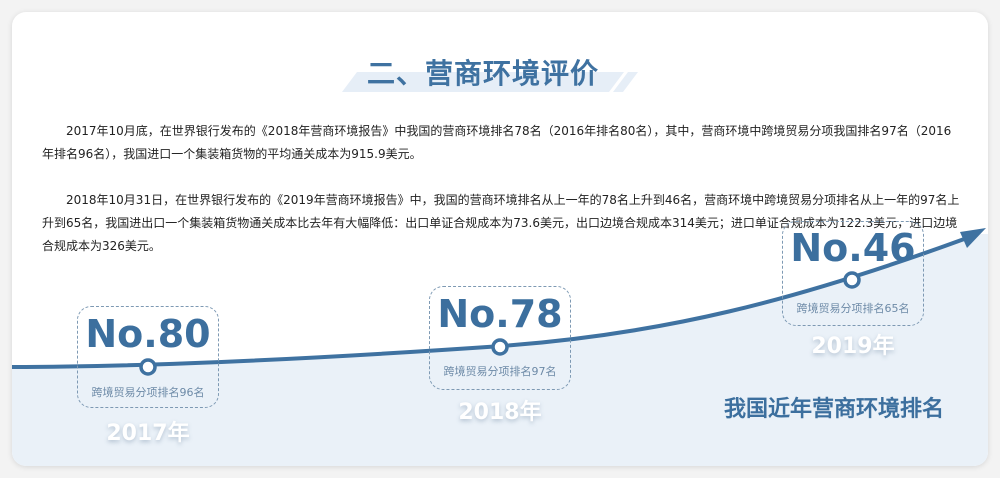  What do you see at coordinates (148, 433) in the screenshot?
I see `year-2017: 2017年` at bounding box center [148, 433].